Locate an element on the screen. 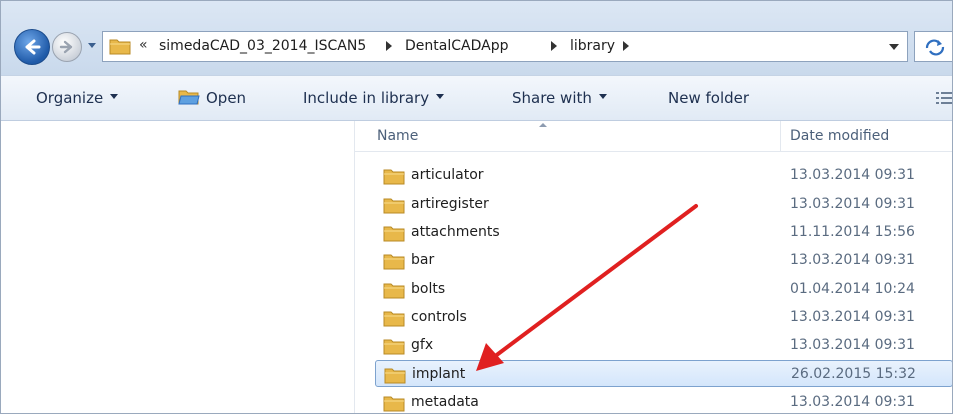 The width and height of the screenshot is (953, 414). recent-pages-dropdown is located at coordinates (92, 46).